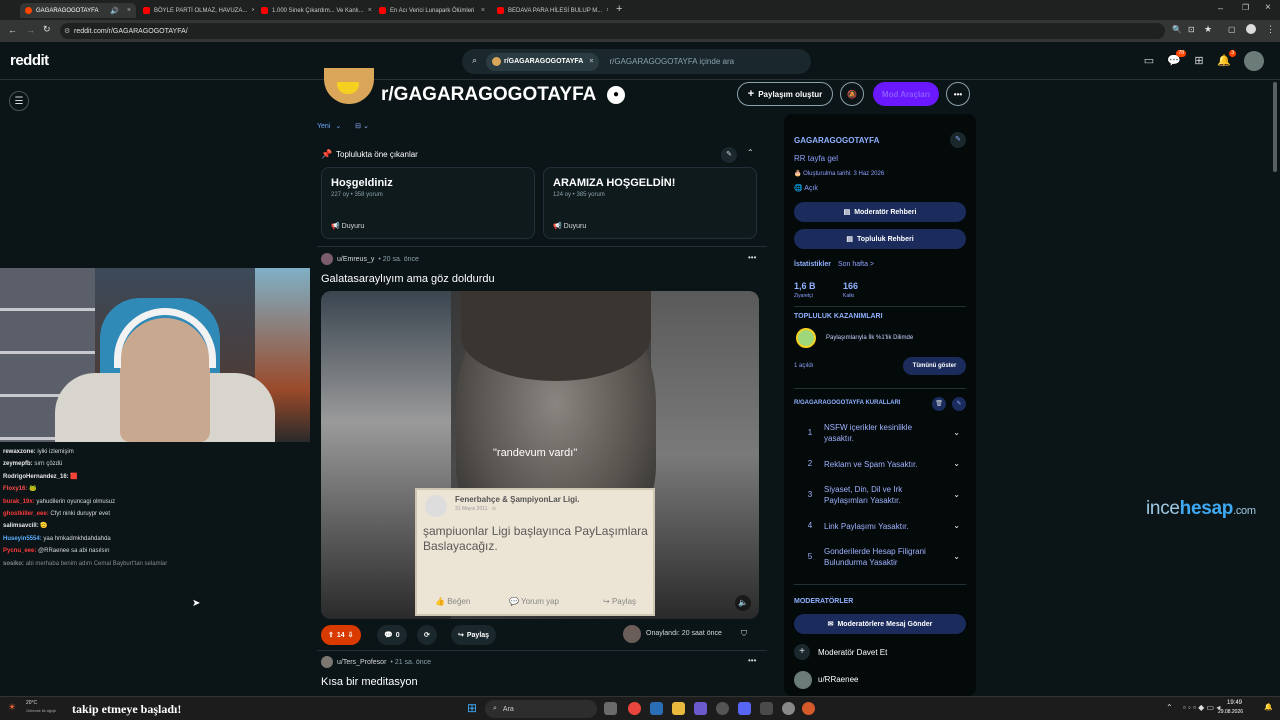 This screenshot has width=1280, height=720. I want to click on rule-item: 4 Link Paylaşımı Yasaktır. ⌄, so click(880, 526).